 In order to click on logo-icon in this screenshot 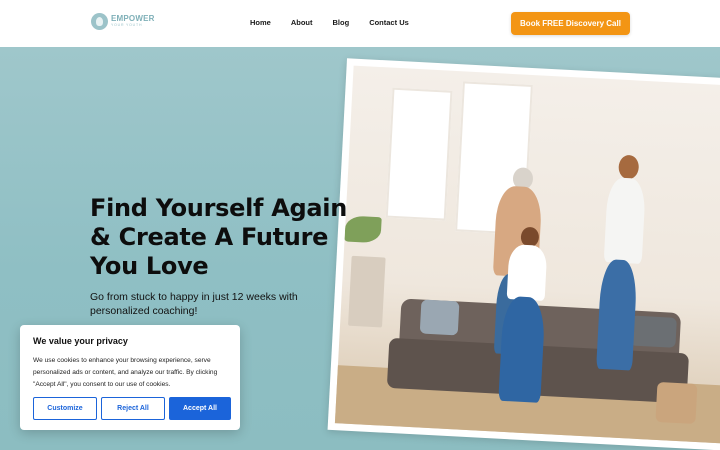, I will do `click(99, 21)`.